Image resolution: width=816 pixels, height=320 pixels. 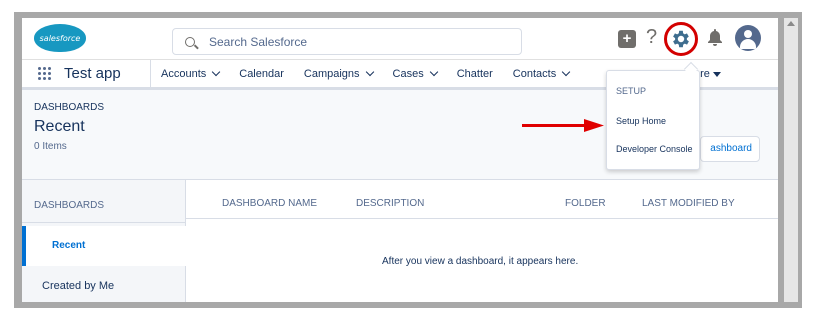 What do you see at coordinates (50, 146) in the screenshot?
I see `item-count: 0 Items` at bounding box center [50, 146].